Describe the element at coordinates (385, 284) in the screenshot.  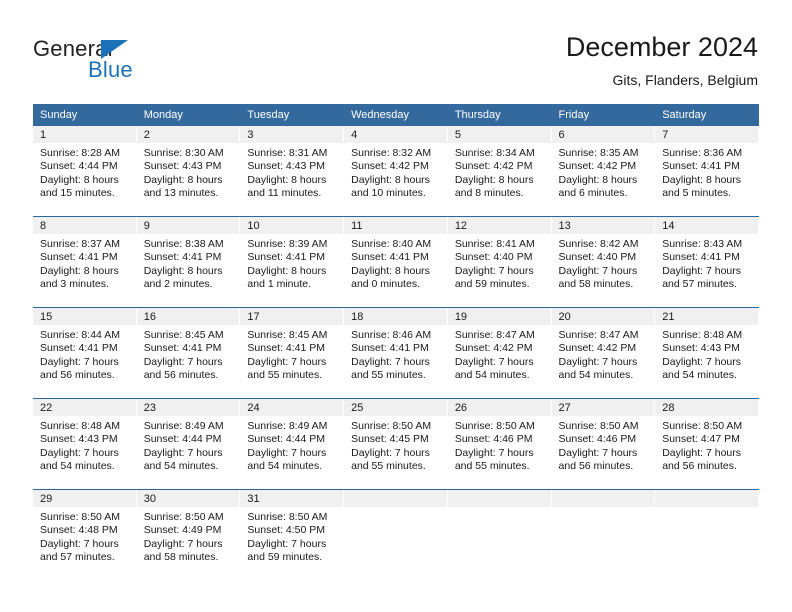
I see `daylight-text-line2: and 0 minutes.` at that location.